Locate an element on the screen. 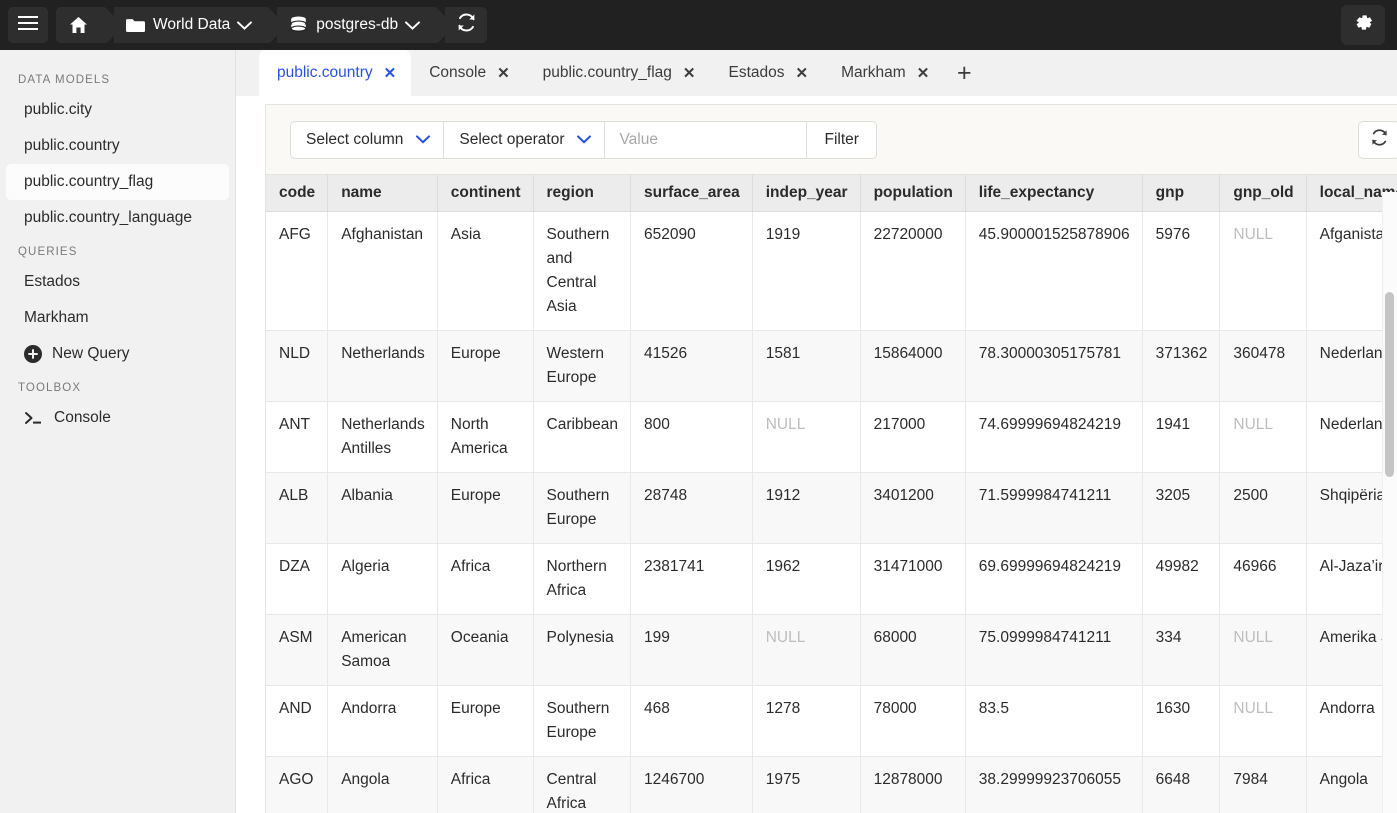 The image size is (1397, 813). column-header-indep-year: indep_year is located at coordinates (806, 193).